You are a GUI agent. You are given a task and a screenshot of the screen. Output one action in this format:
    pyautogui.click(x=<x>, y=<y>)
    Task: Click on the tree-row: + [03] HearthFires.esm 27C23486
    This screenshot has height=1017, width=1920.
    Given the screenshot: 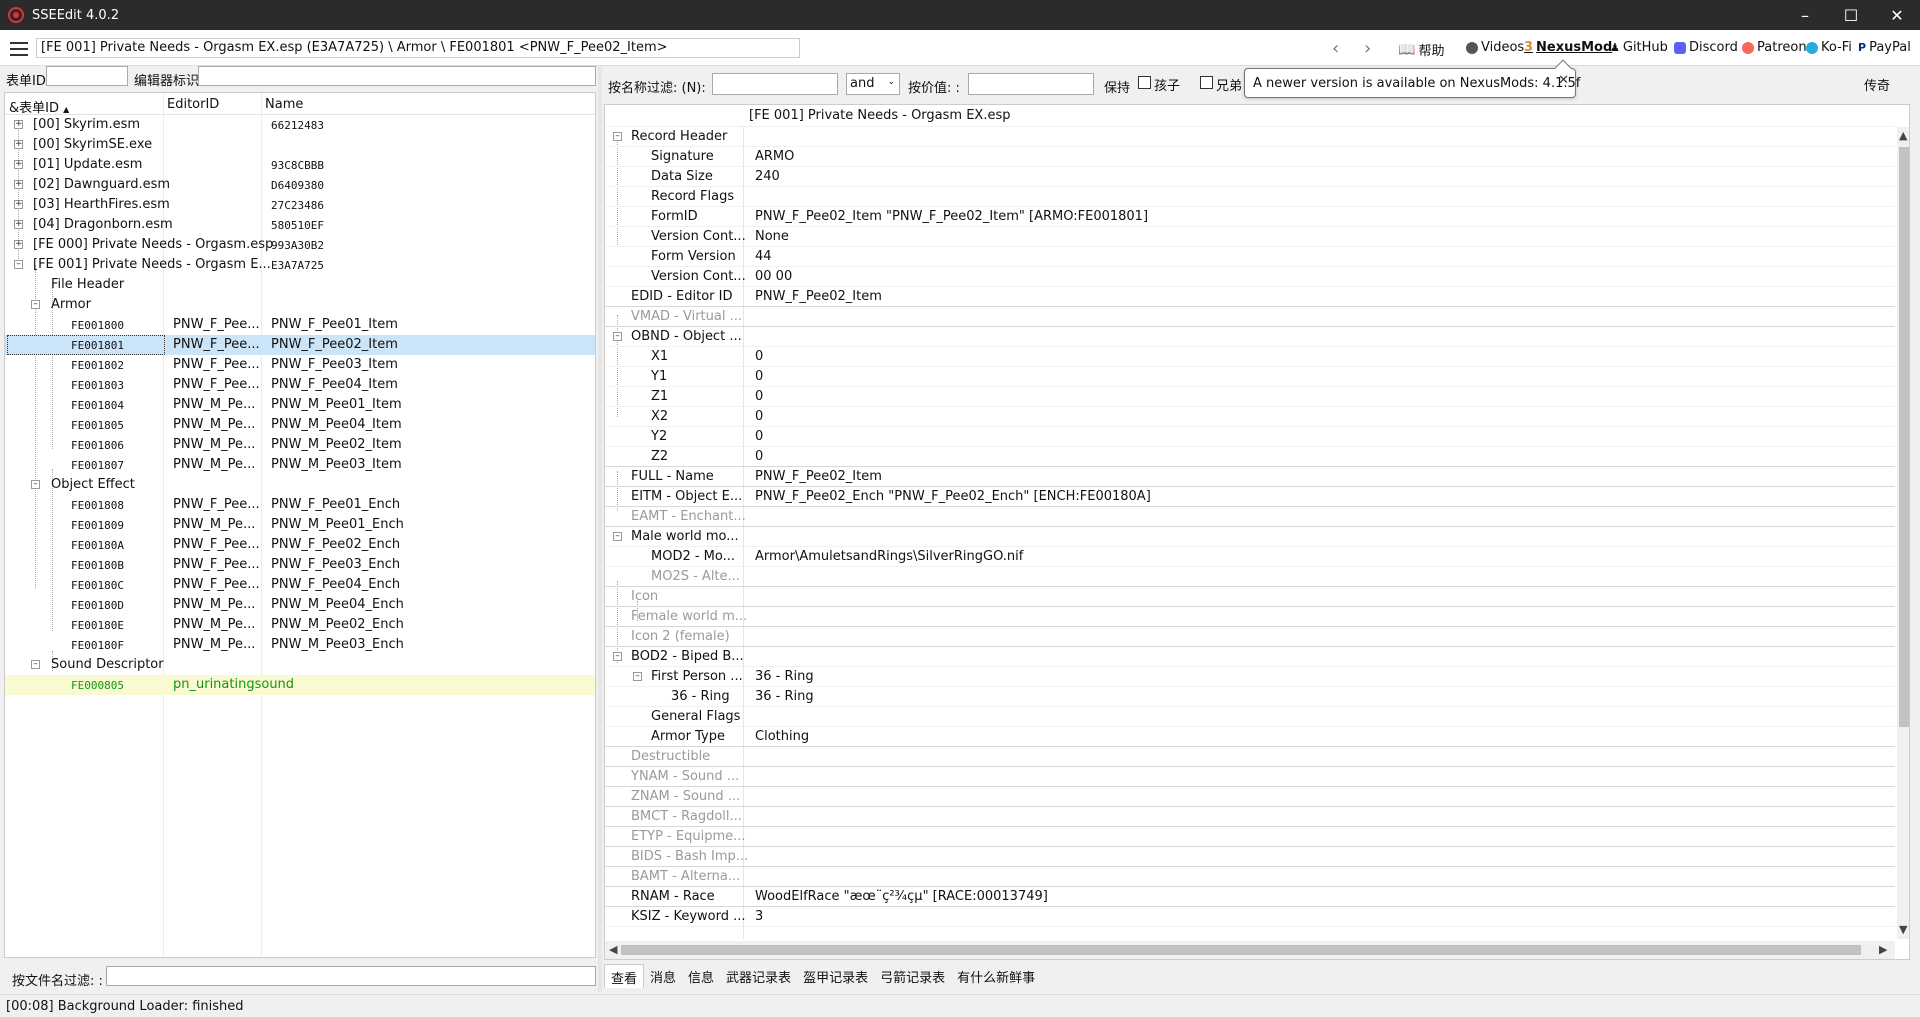 What is the action you would take?
    pyautogui.click(x=300, y=205)
    